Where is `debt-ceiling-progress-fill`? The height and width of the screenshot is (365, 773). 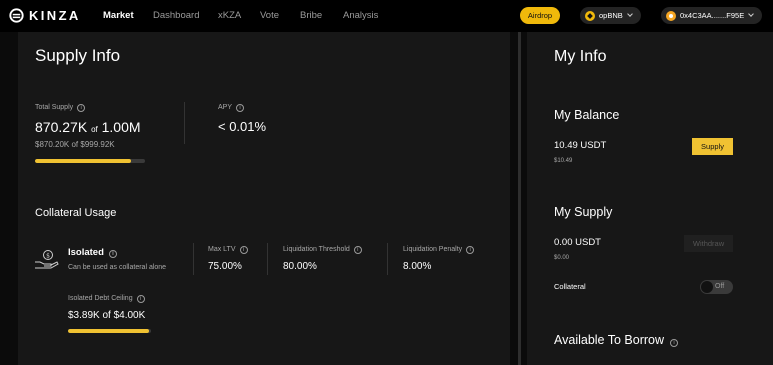 debt-ceiling-progress-fill is located at coordinates (108, 331).